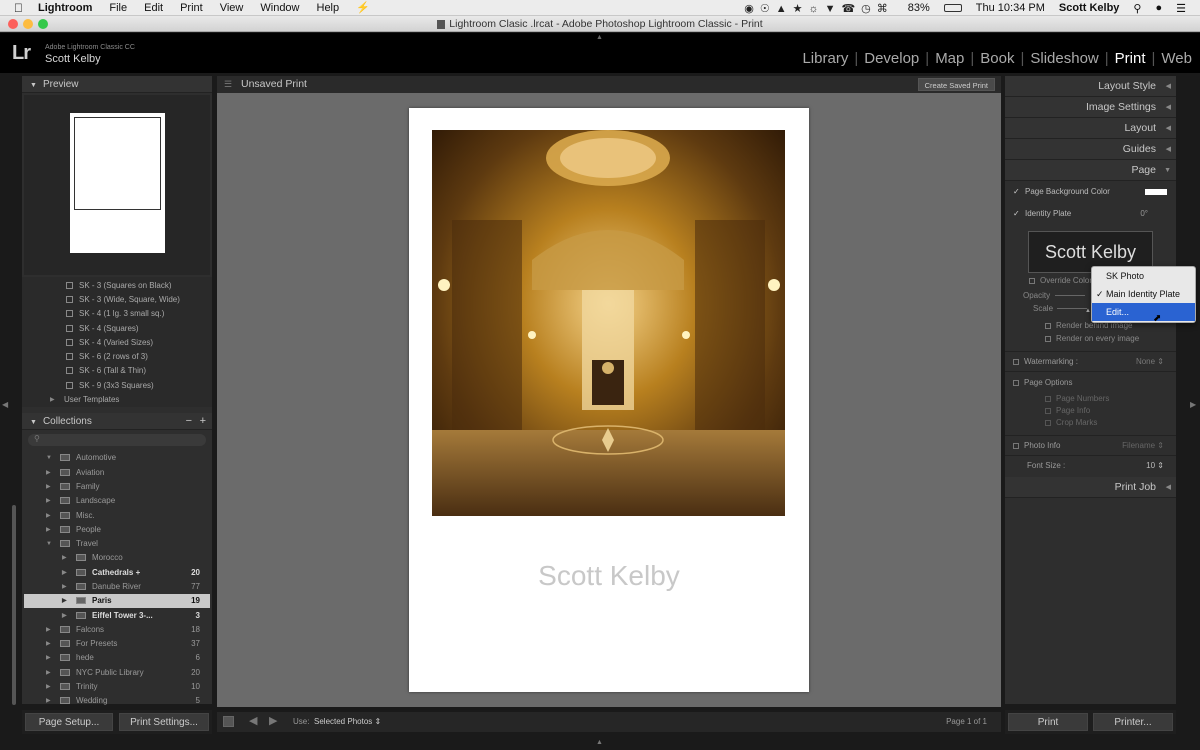 This screenshot has width=1200, height=750. What do you see at coordinates (1016, 382) in the screenshot?
I see `page-options-checkbox` at bounding box center [1016, 382].